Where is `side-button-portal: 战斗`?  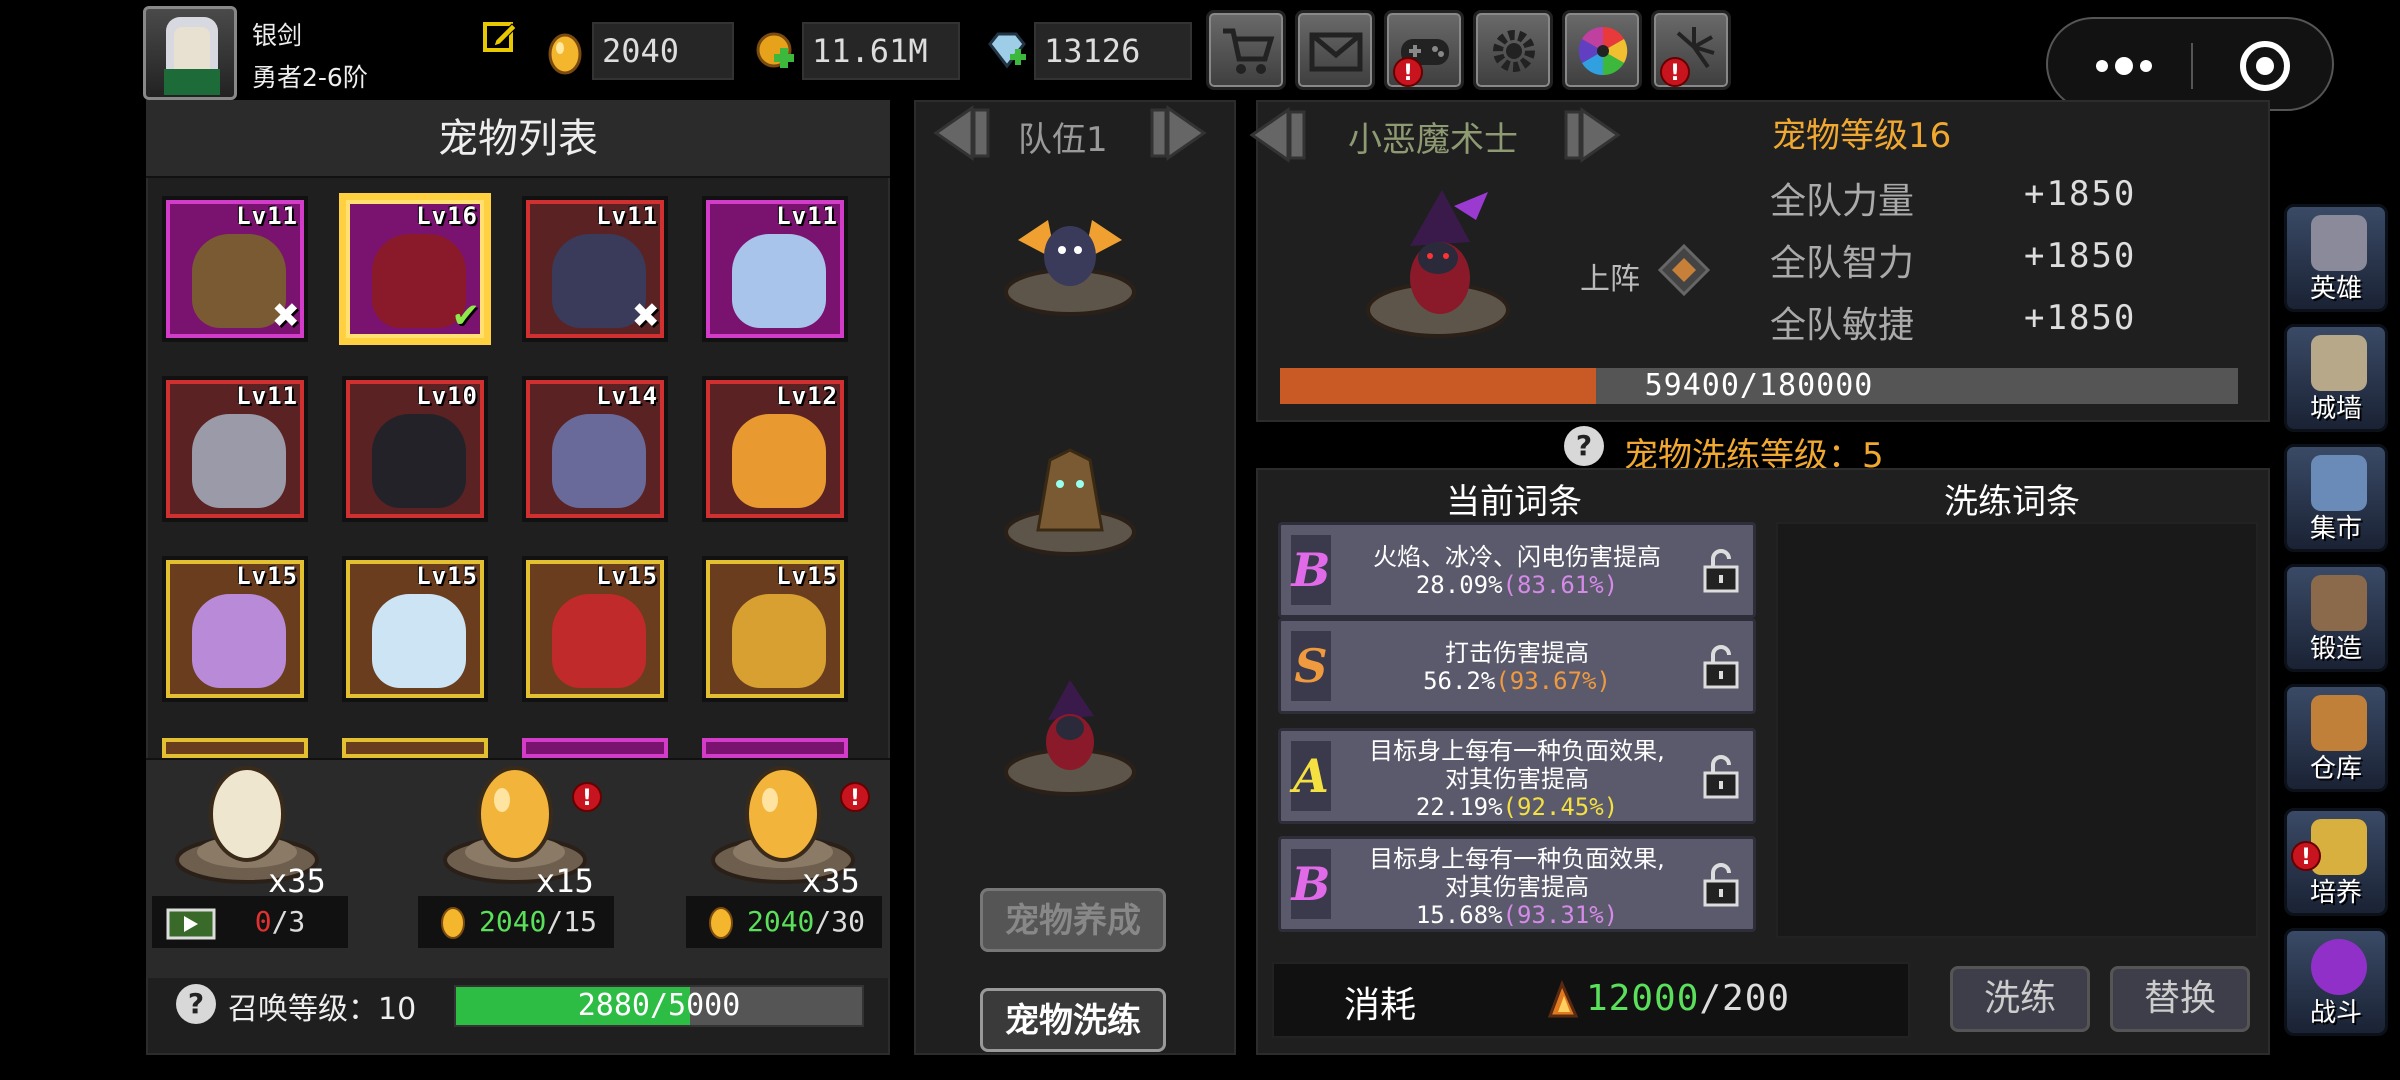 side-button-portal: 战斗 is located at coordinates (2336, 982).